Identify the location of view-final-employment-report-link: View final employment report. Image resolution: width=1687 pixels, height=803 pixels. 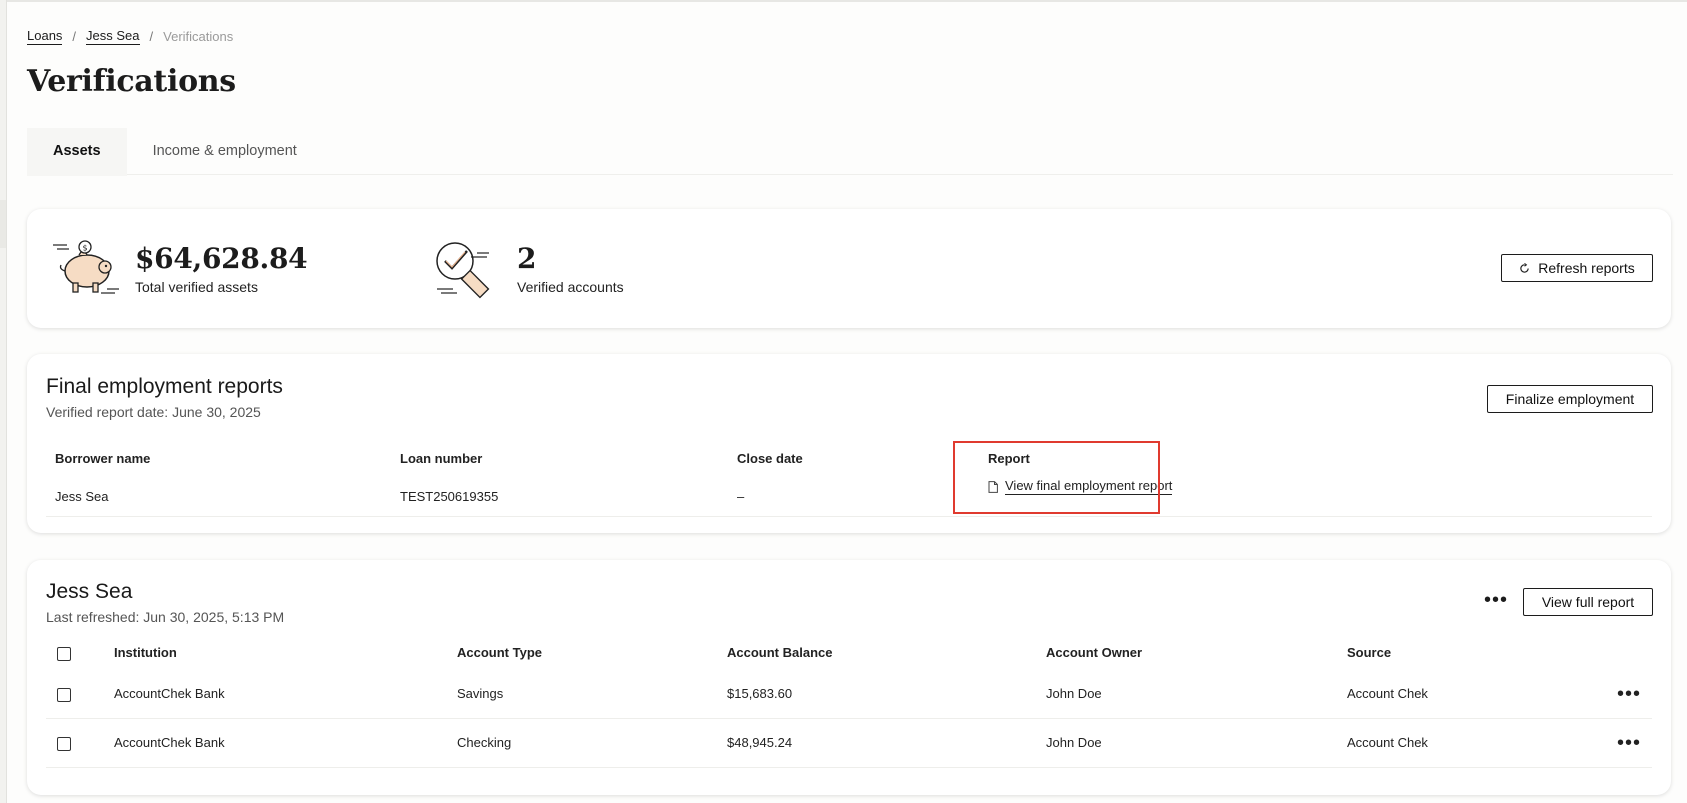
(1080, 486).